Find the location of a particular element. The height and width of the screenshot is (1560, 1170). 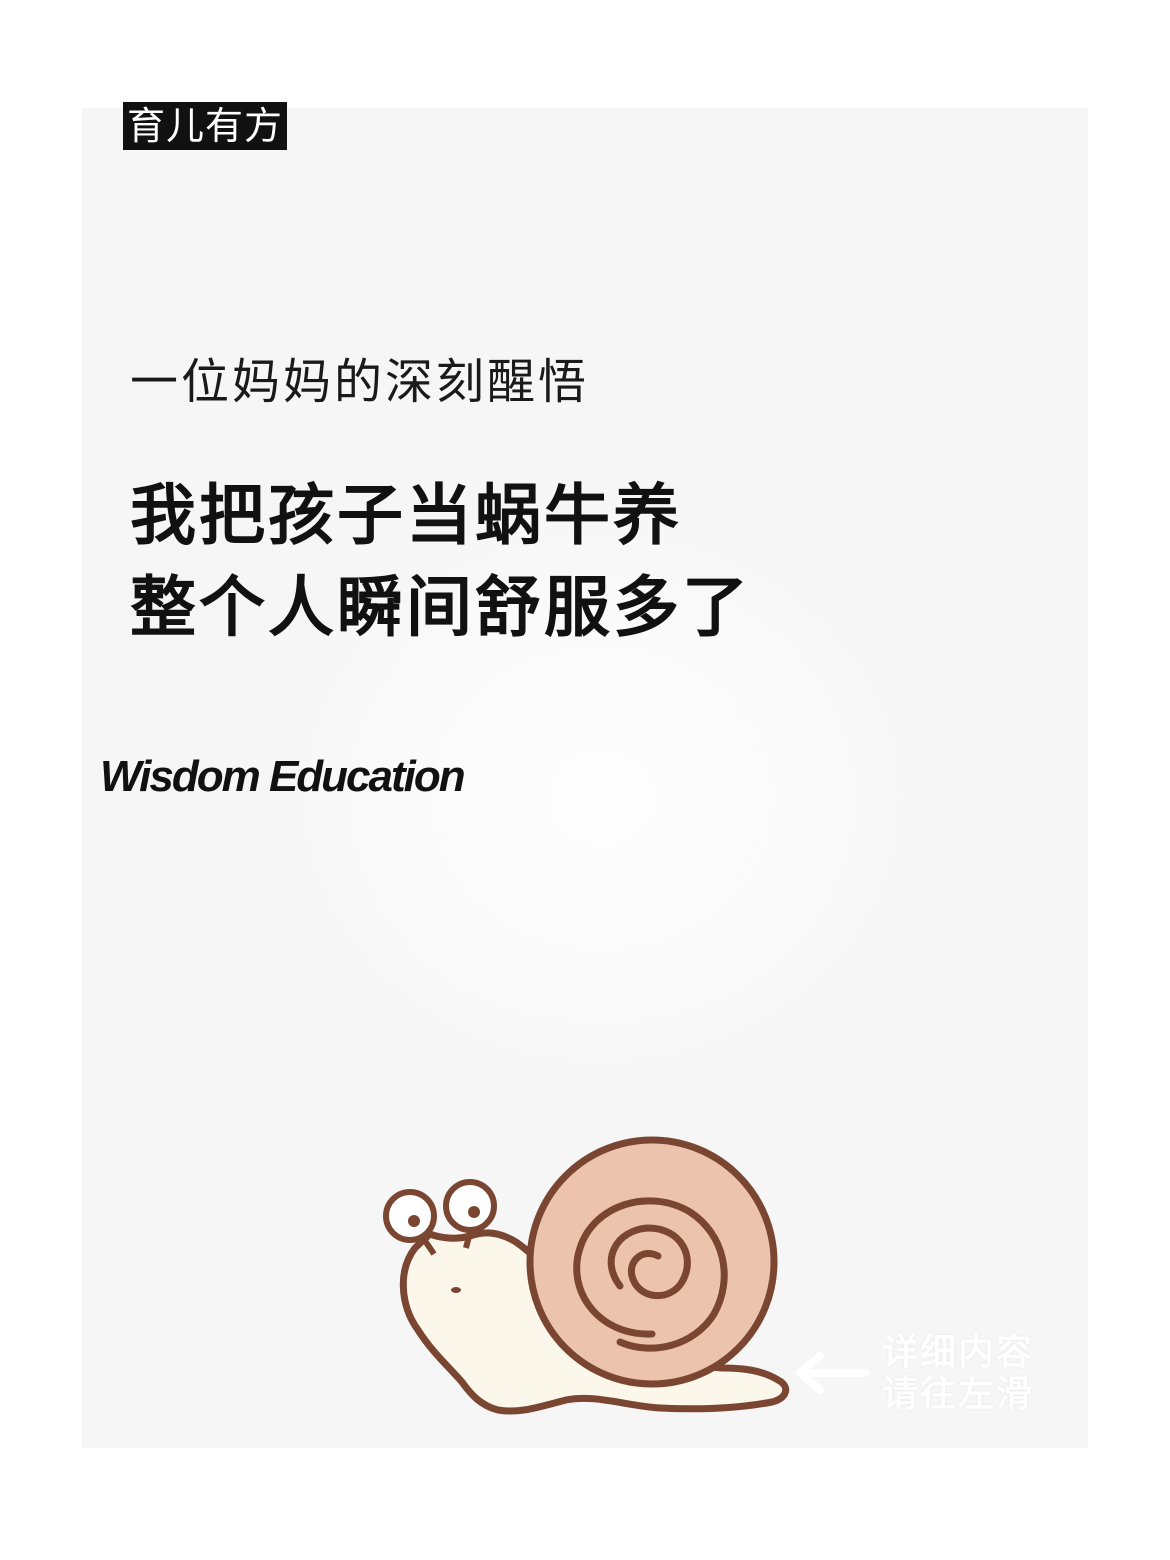

subtitle: 一位妈妈的深刻醒悟 is located at coordinates (360, 382).